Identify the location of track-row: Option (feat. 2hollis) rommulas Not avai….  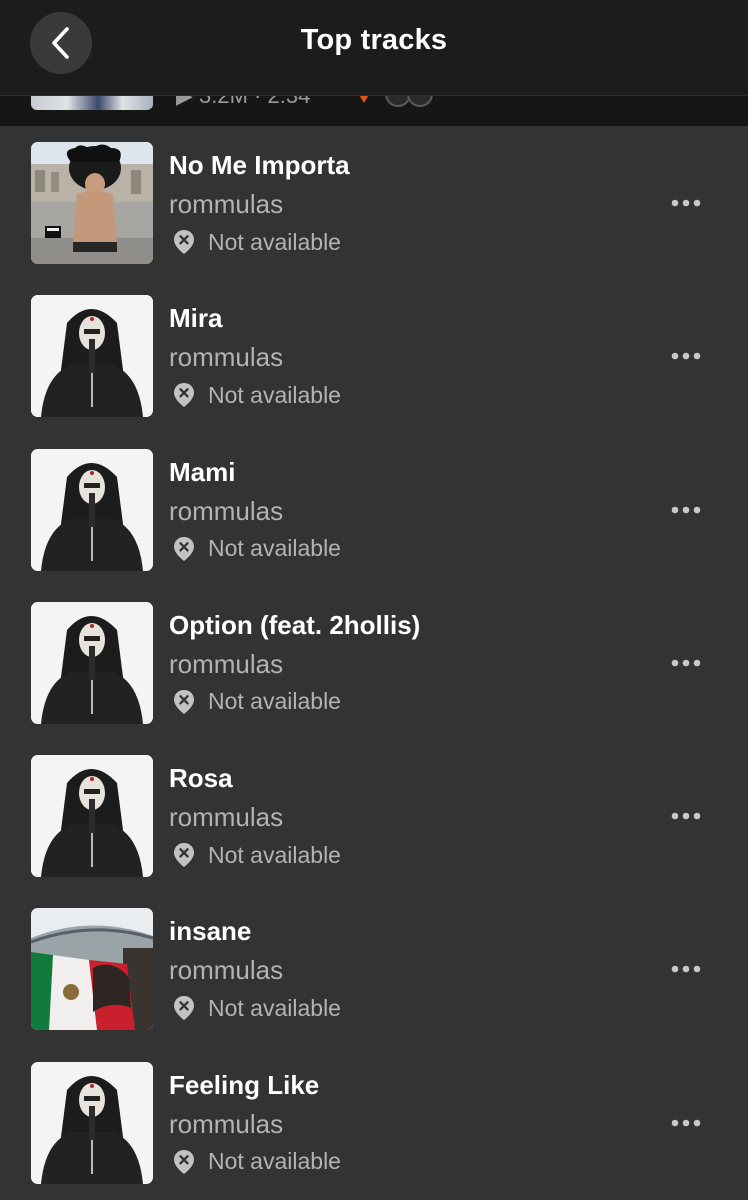
(374, 662).